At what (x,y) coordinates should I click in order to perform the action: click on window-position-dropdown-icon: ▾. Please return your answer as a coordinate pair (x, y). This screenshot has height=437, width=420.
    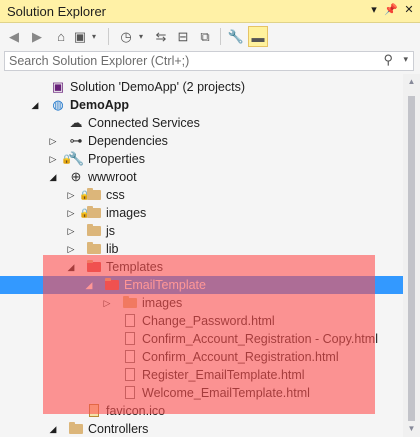
    Looking at the image, I should click on (374, 10).